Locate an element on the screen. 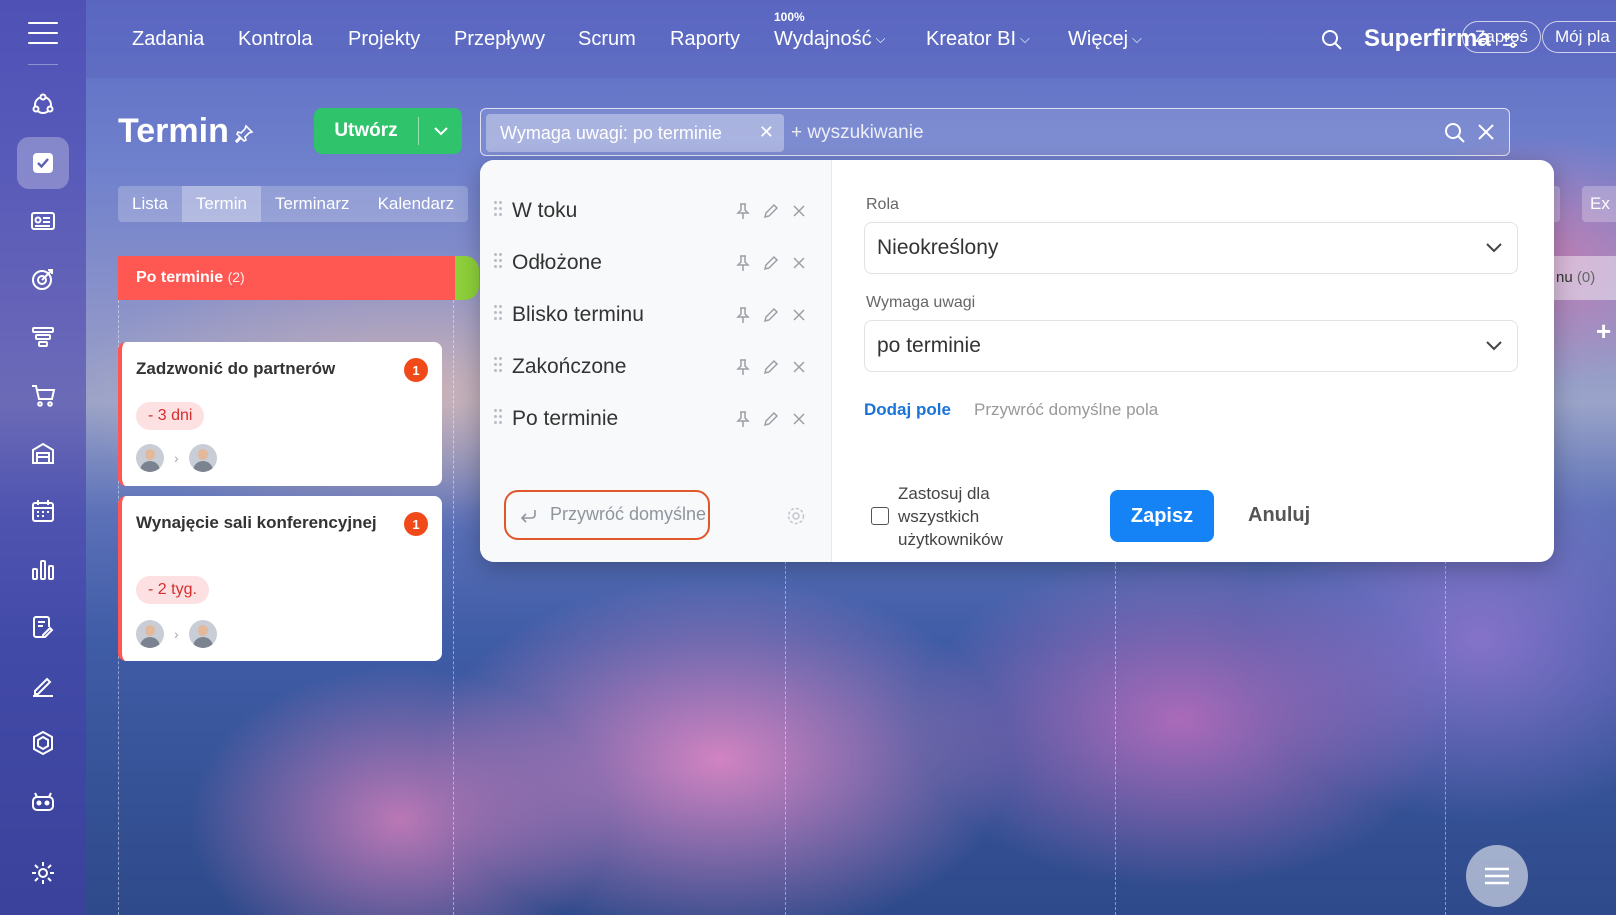 This screenshot has width=1616, height=915. kanban-column-header: Po terminie (2) is located at coordinates (286, 278).